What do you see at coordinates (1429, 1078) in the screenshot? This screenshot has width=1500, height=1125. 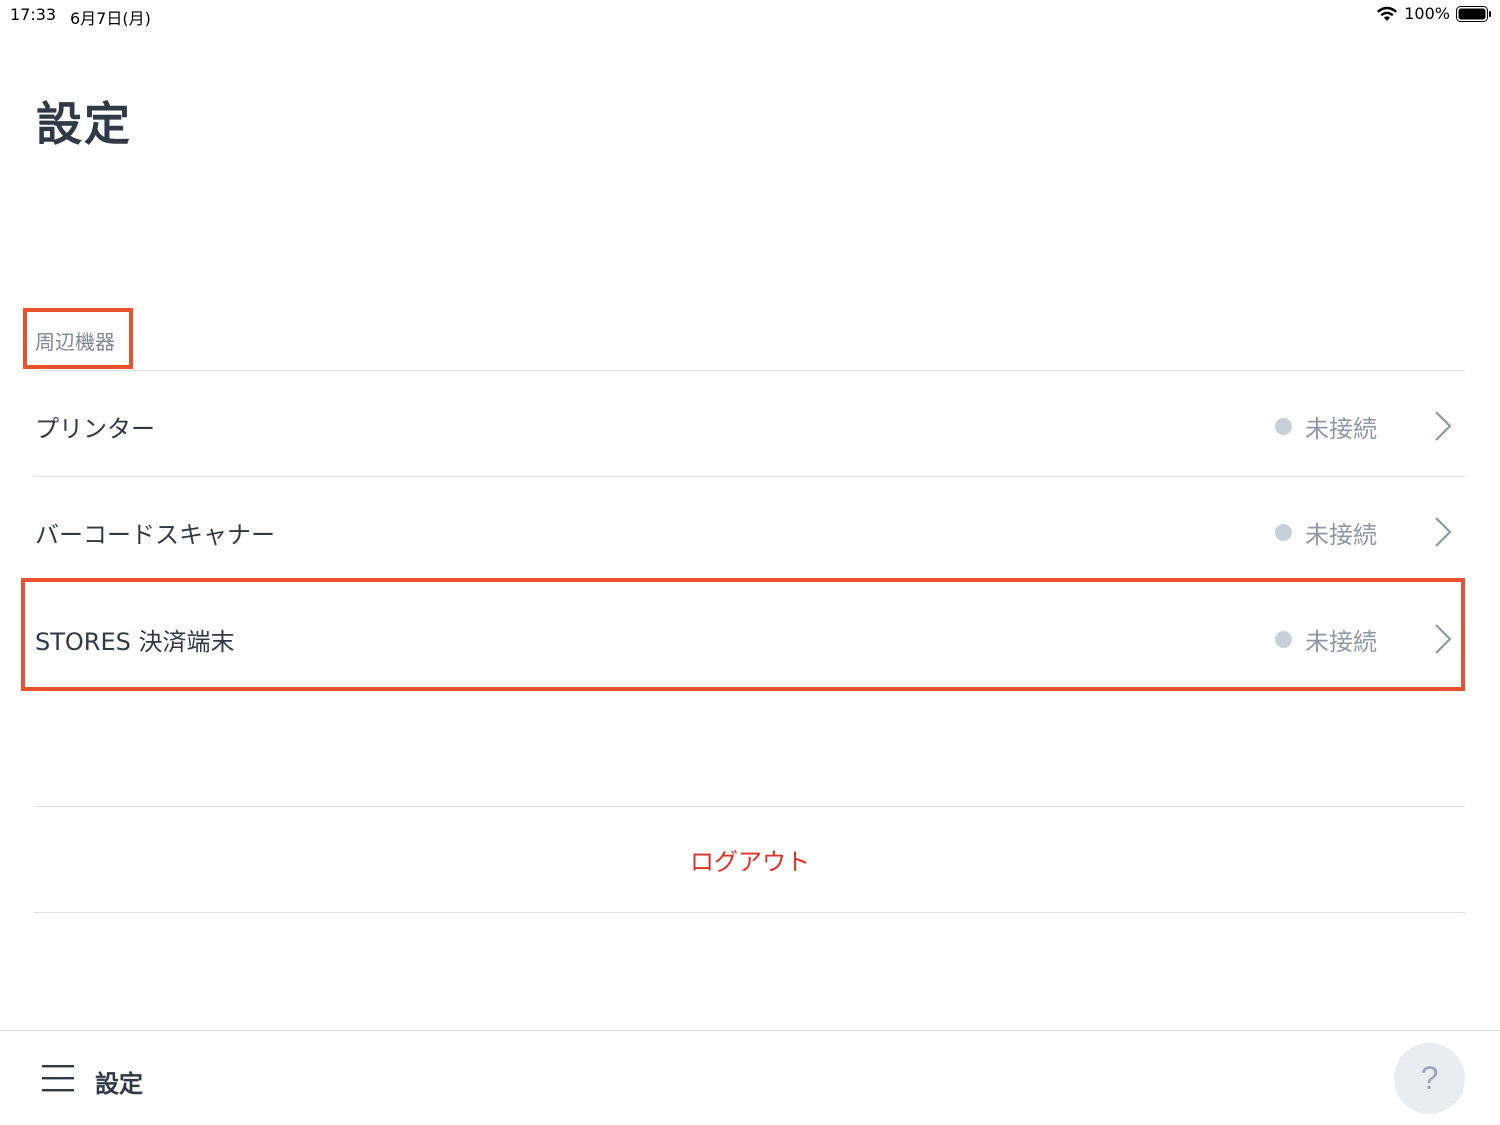 I see `help-button: ?` at bounding box center [1429, 1078].